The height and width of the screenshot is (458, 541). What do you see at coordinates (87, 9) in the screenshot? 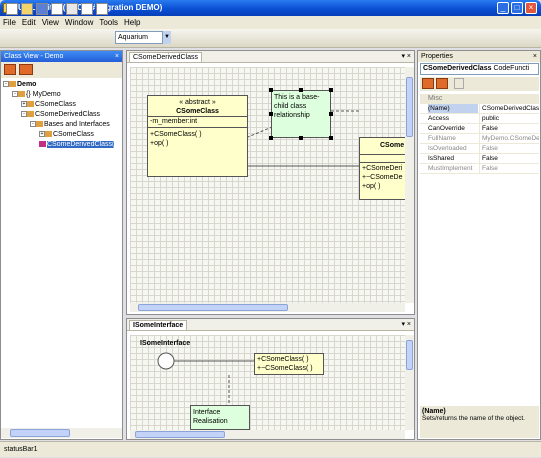
I see `copy-icon` at bounding box center [87, 9].